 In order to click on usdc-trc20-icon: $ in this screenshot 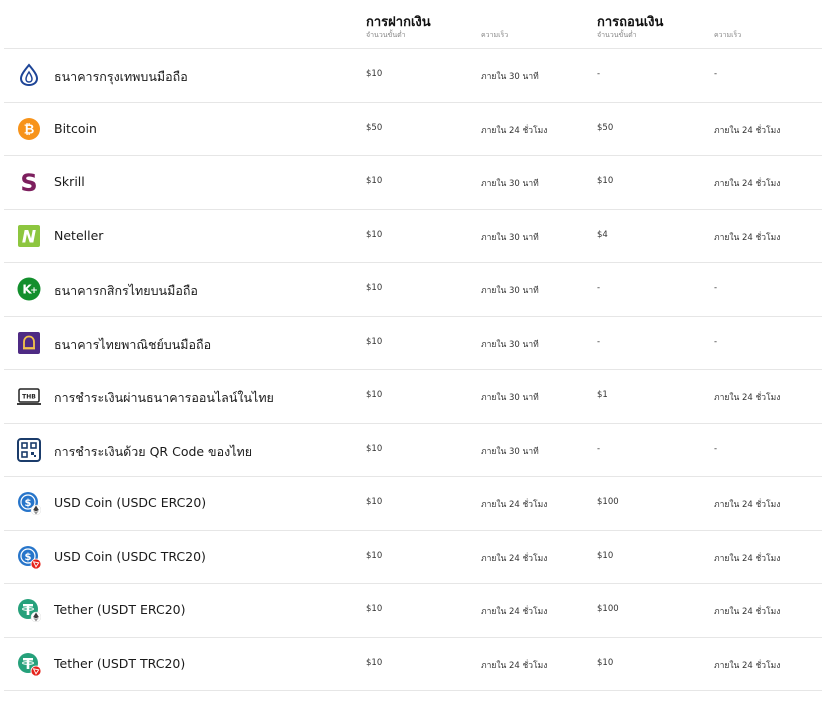, I will do `click(29, 557)`.